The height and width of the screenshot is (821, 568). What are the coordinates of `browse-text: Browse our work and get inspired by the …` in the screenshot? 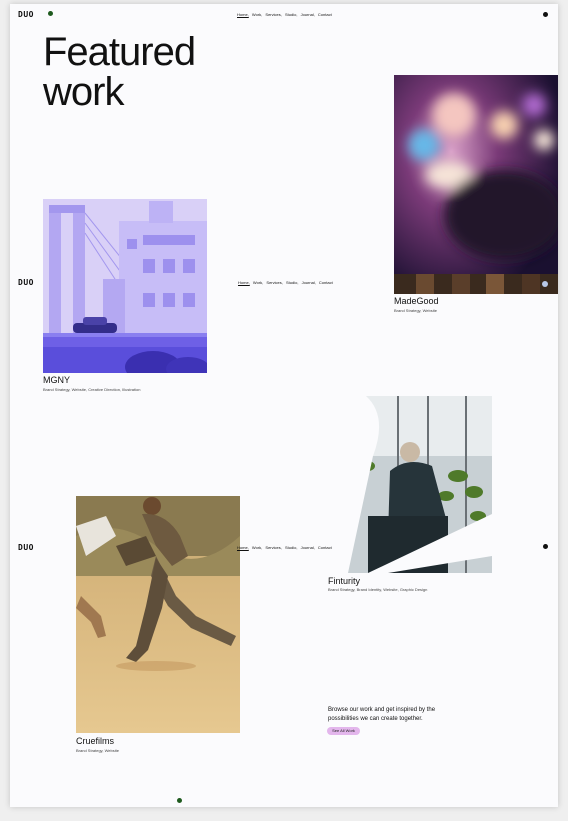 It's located at (382, 714).